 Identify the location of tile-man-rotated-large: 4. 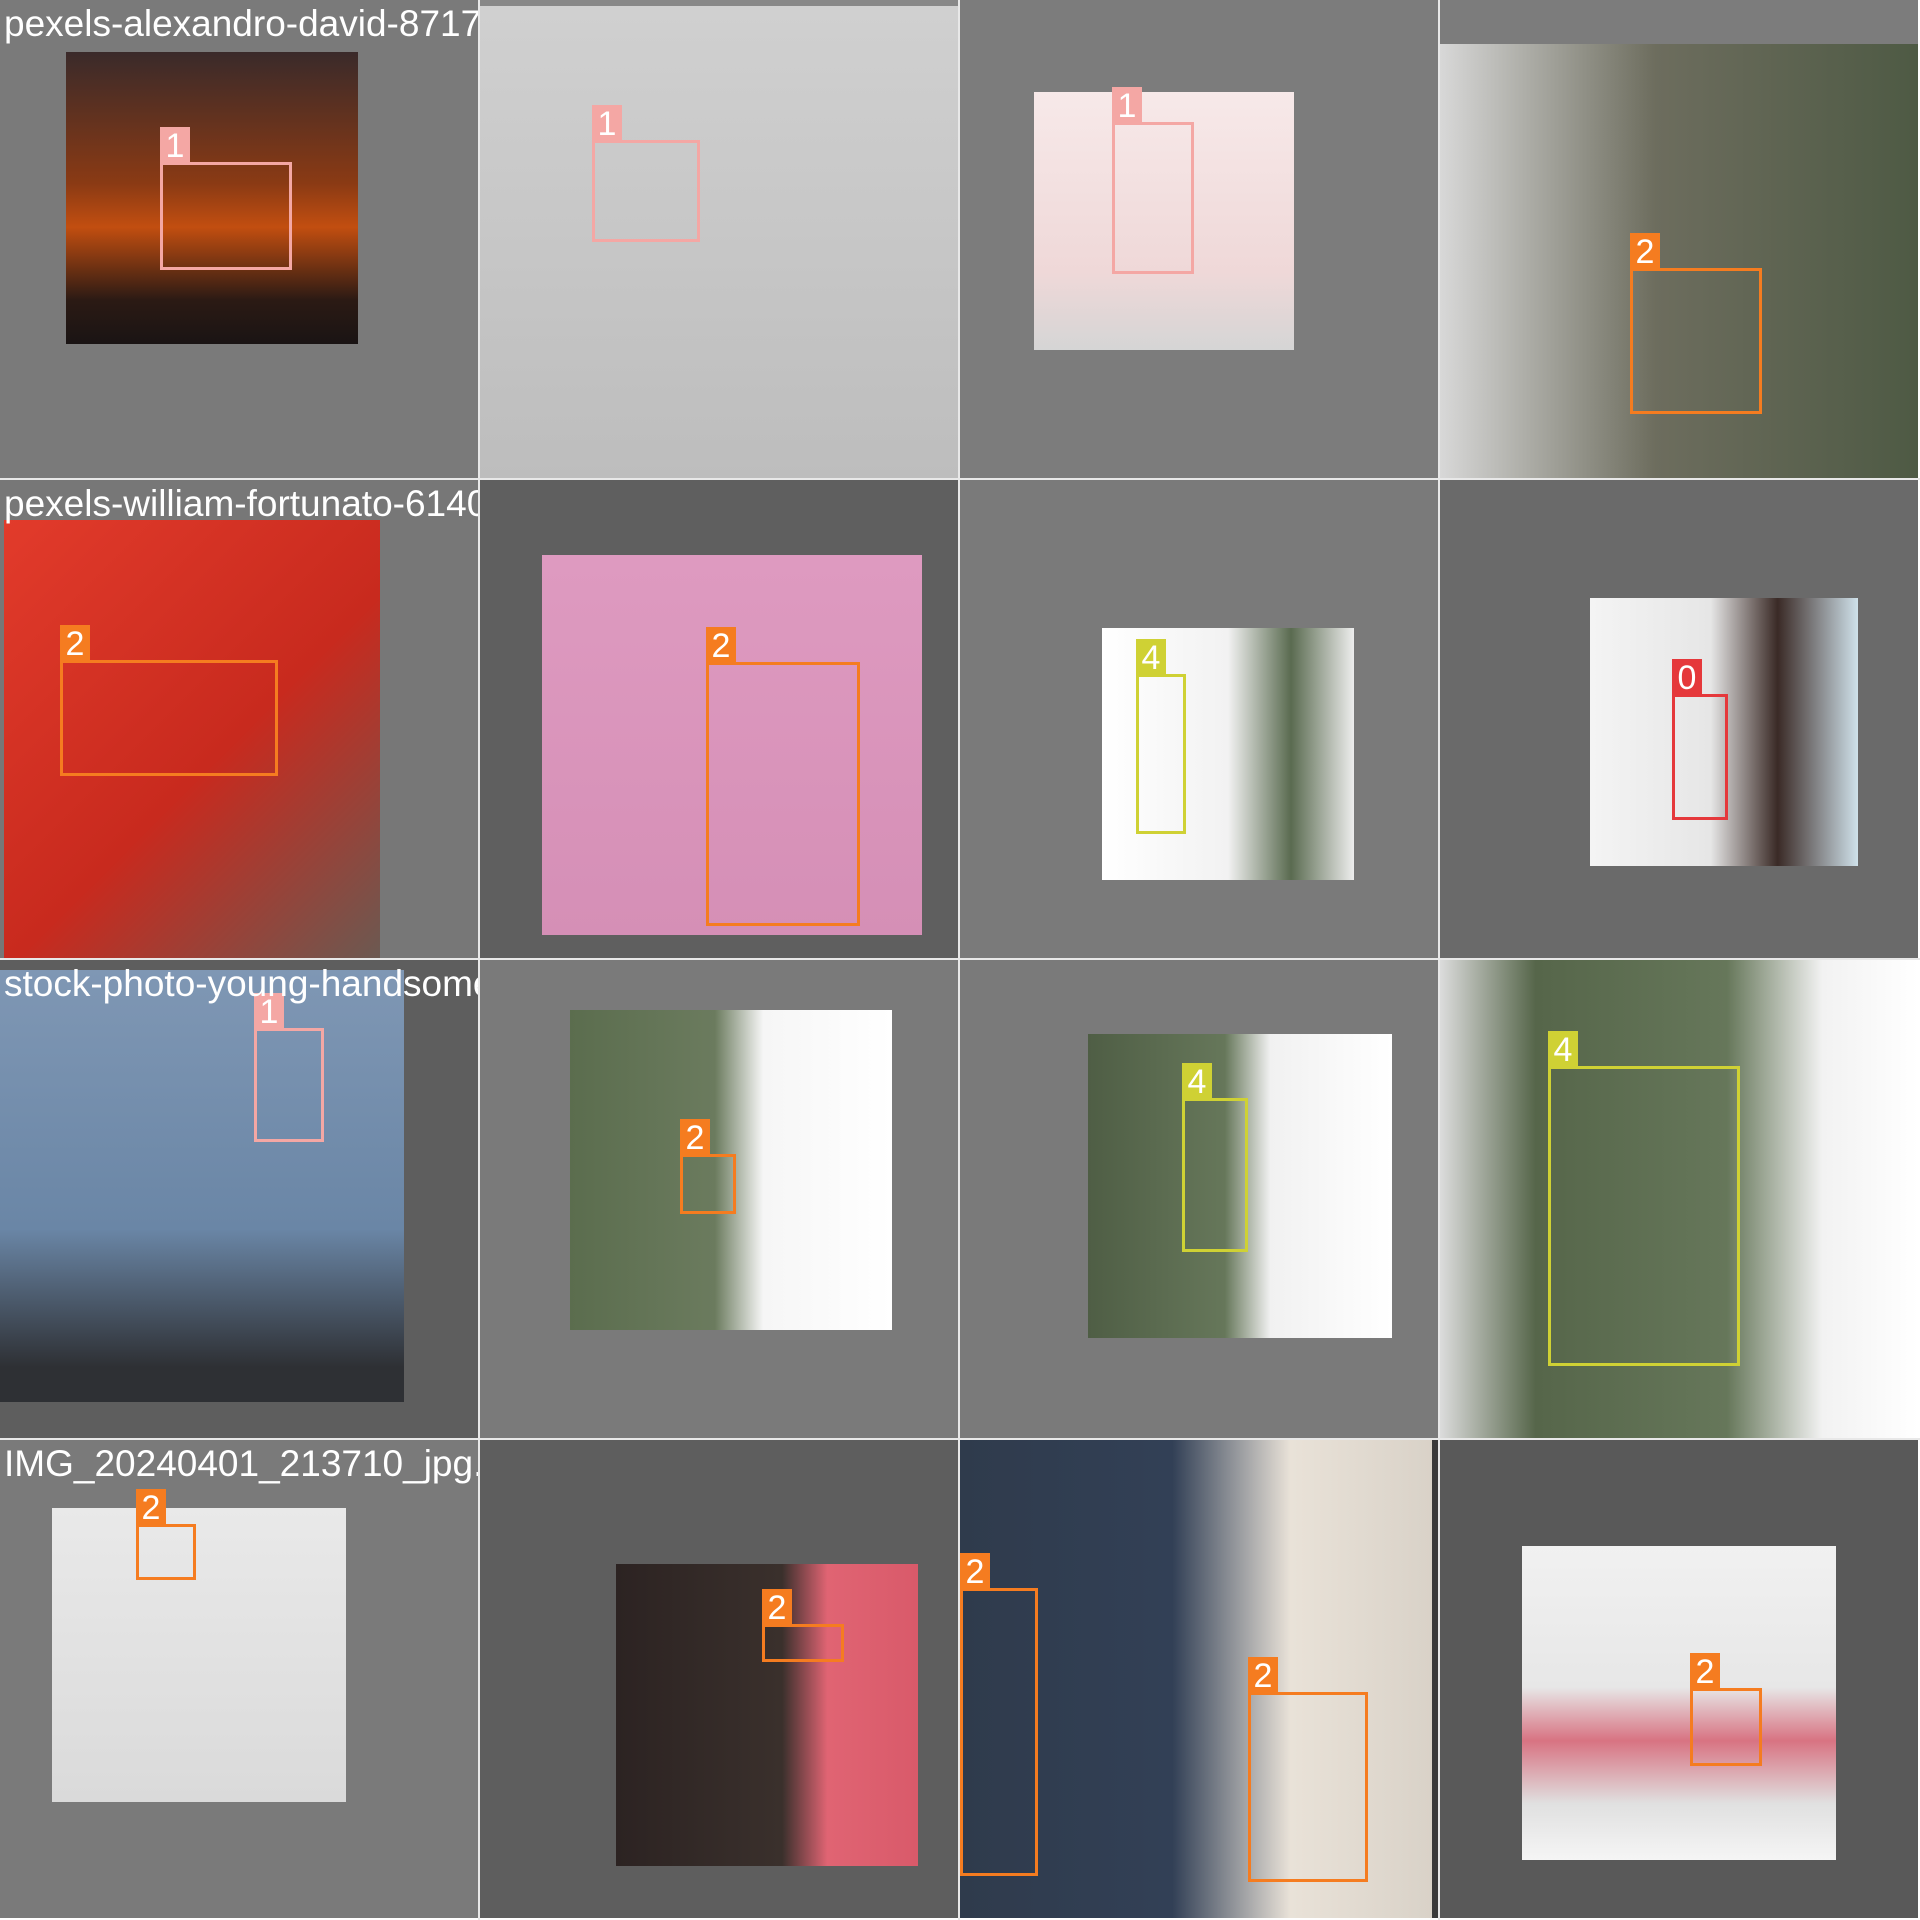
(1679, 1199).